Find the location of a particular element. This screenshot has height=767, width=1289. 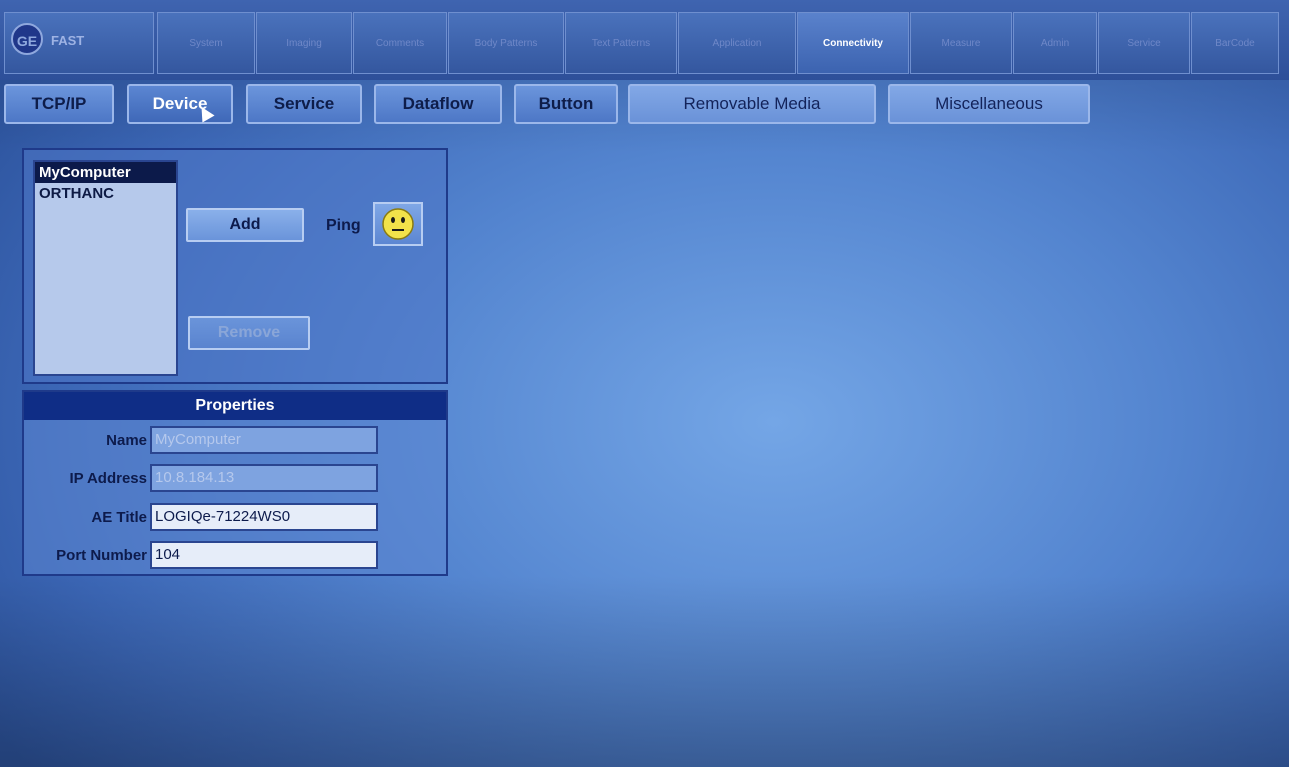

subtab-dataflow: Dataflow is located at coordinates (438, 104).